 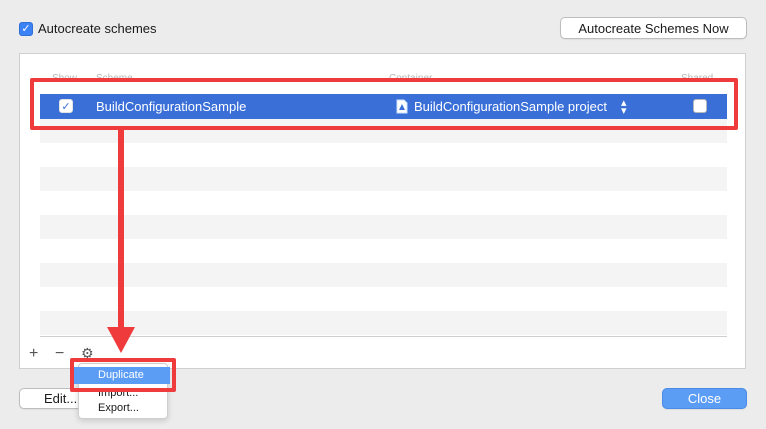 I want to click on checkmark-icon: ✓, so click(x=26, y=28).